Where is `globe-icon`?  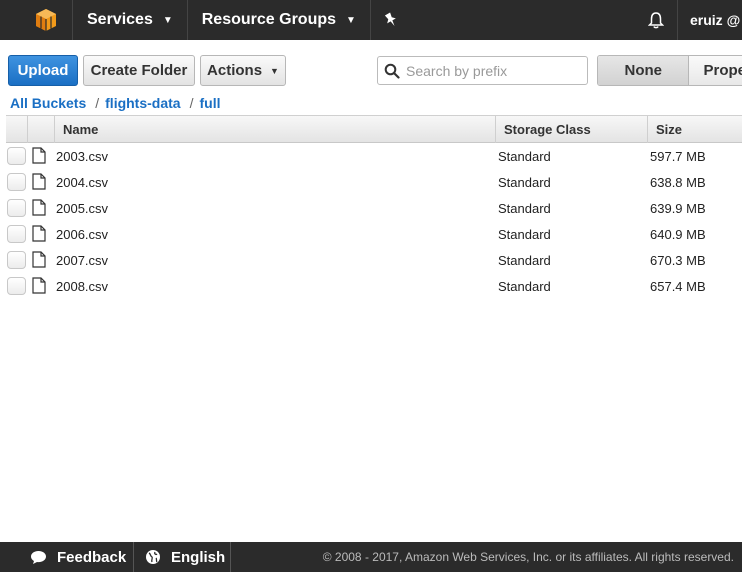
globe-icon is located at coordinates (153, 557).